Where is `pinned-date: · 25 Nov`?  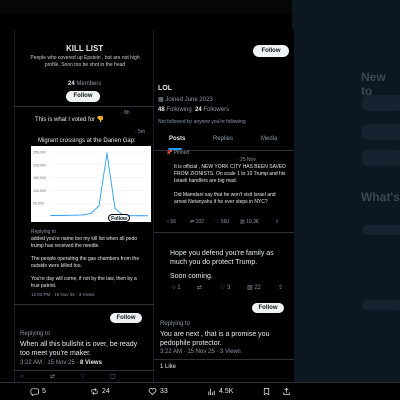 pinned-date: · 25 Nov is located at coordinates (246, 160).